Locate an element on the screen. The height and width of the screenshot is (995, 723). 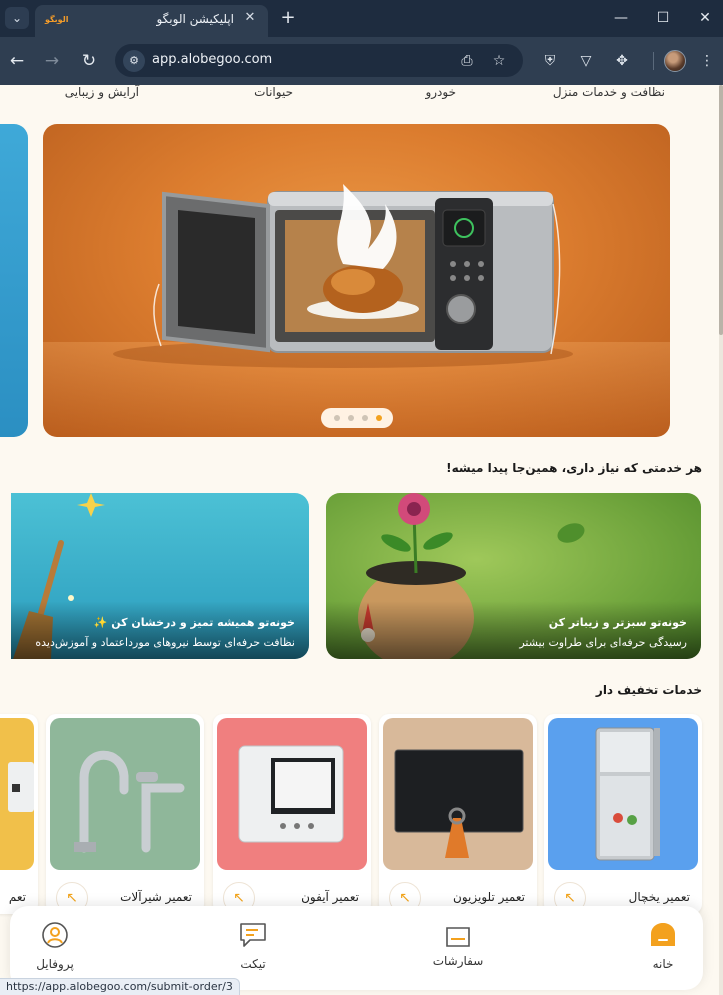
category-pets: حیوانات is located at coordinates (273, 92).